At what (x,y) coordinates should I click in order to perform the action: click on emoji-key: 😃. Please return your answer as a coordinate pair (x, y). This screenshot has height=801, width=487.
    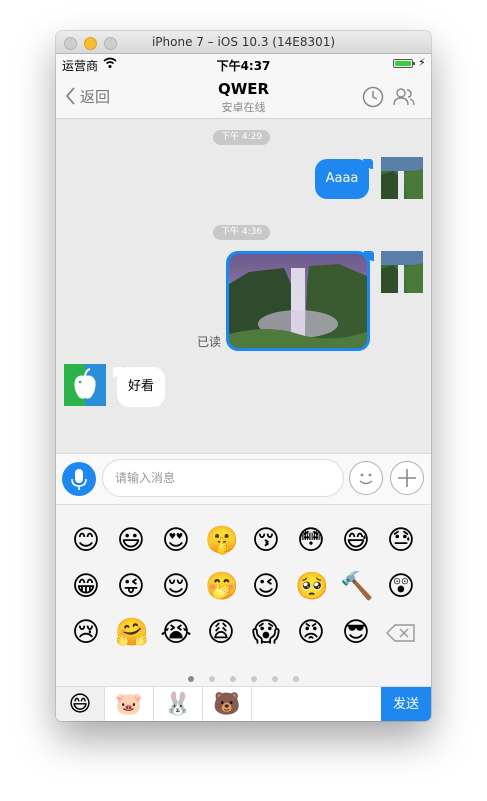
    Looking at the image, I should click on (131, 541).